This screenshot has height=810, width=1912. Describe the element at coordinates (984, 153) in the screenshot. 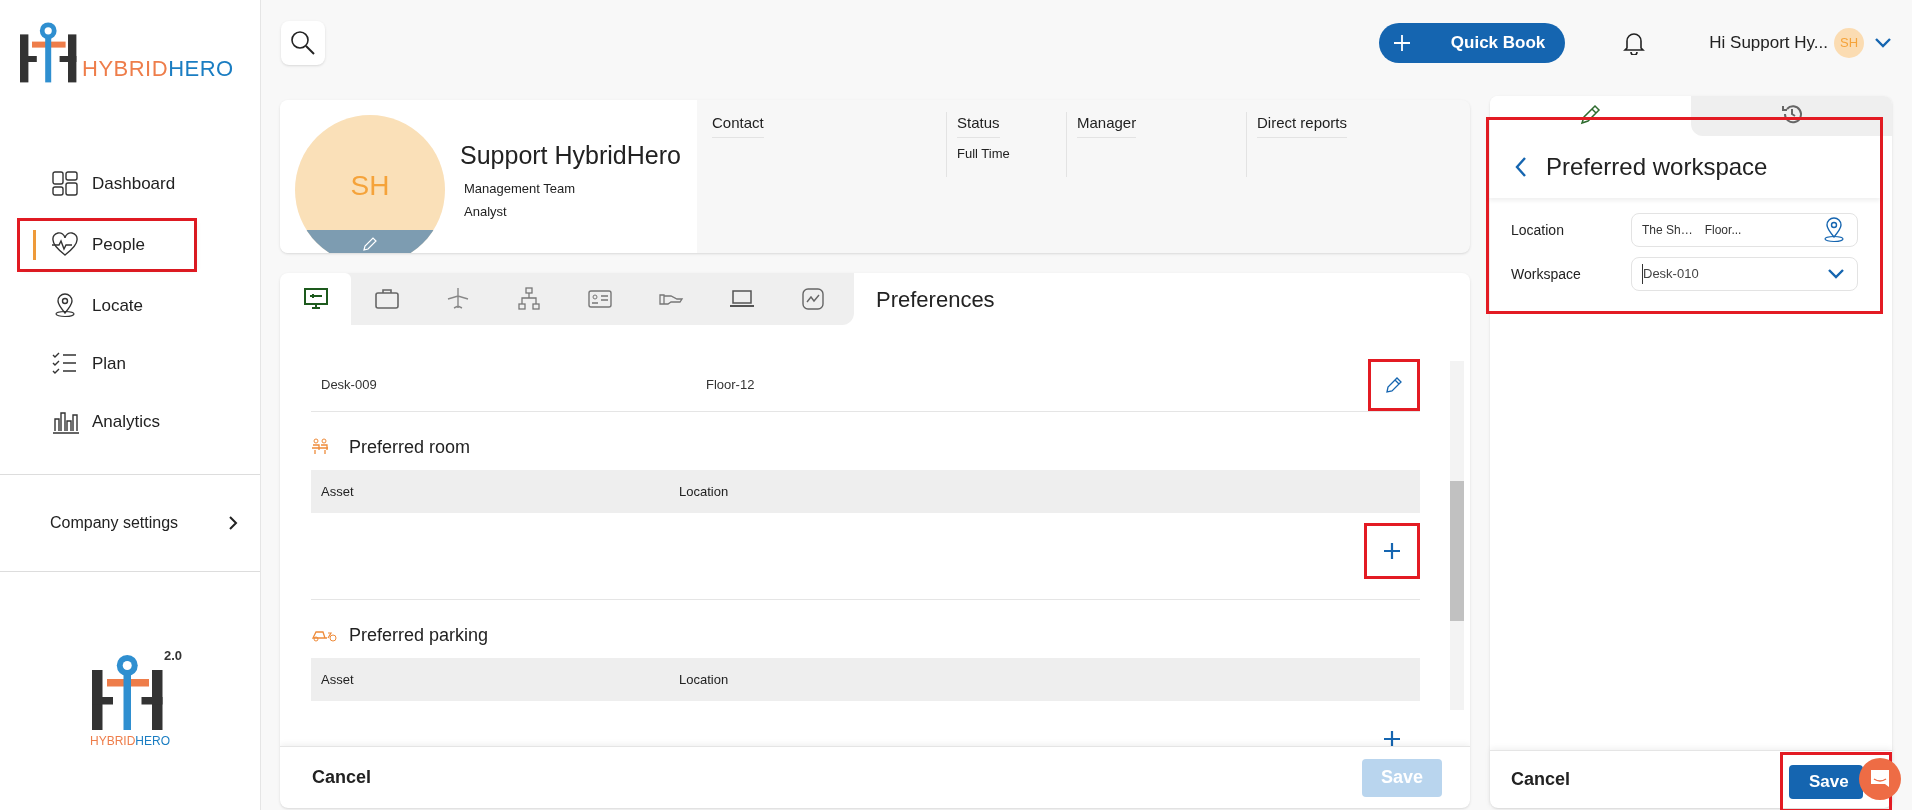

I see `column-value: Full Time` at that location.